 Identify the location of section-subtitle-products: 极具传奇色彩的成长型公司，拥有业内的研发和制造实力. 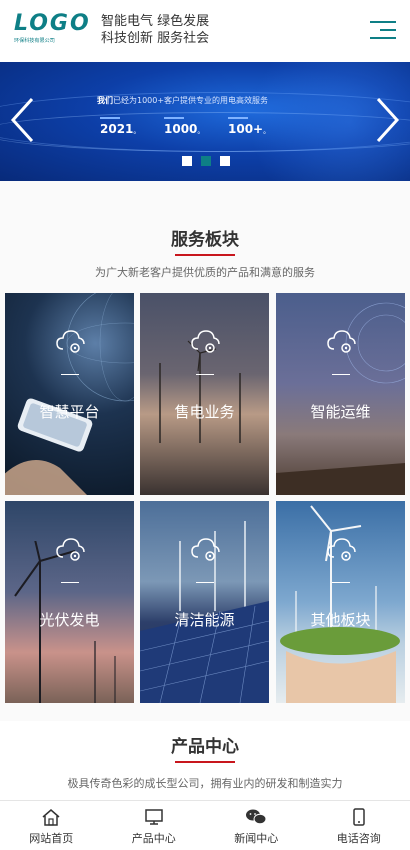
(205, 783).